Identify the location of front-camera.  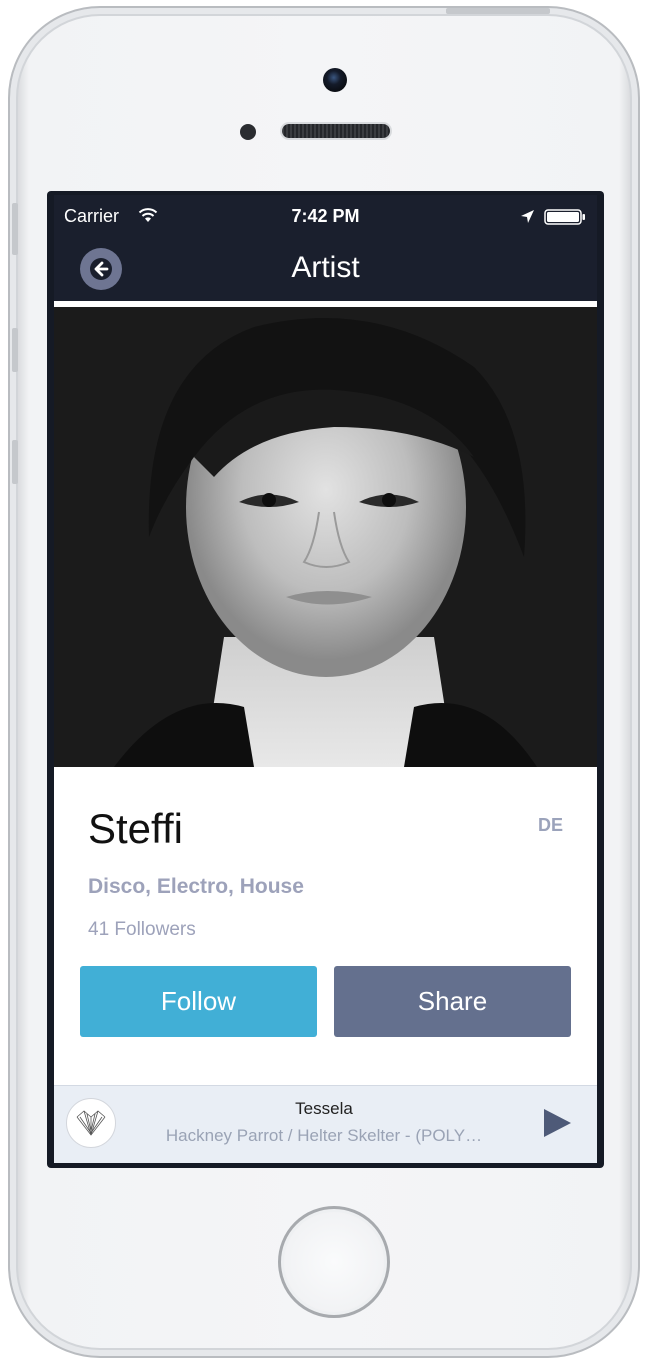
(335, 80).